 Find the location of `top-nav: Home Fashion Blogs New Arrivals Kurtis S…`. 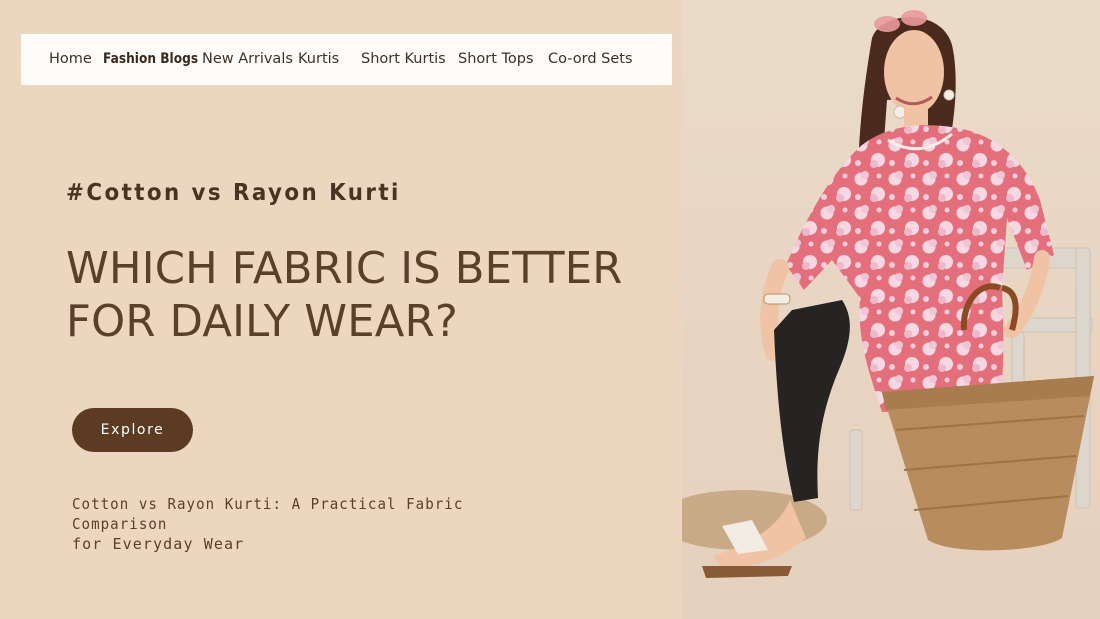

top-nav: Home Fashion Blogs New Arrivals Kurtis S… is located at coordinates (346, 59).